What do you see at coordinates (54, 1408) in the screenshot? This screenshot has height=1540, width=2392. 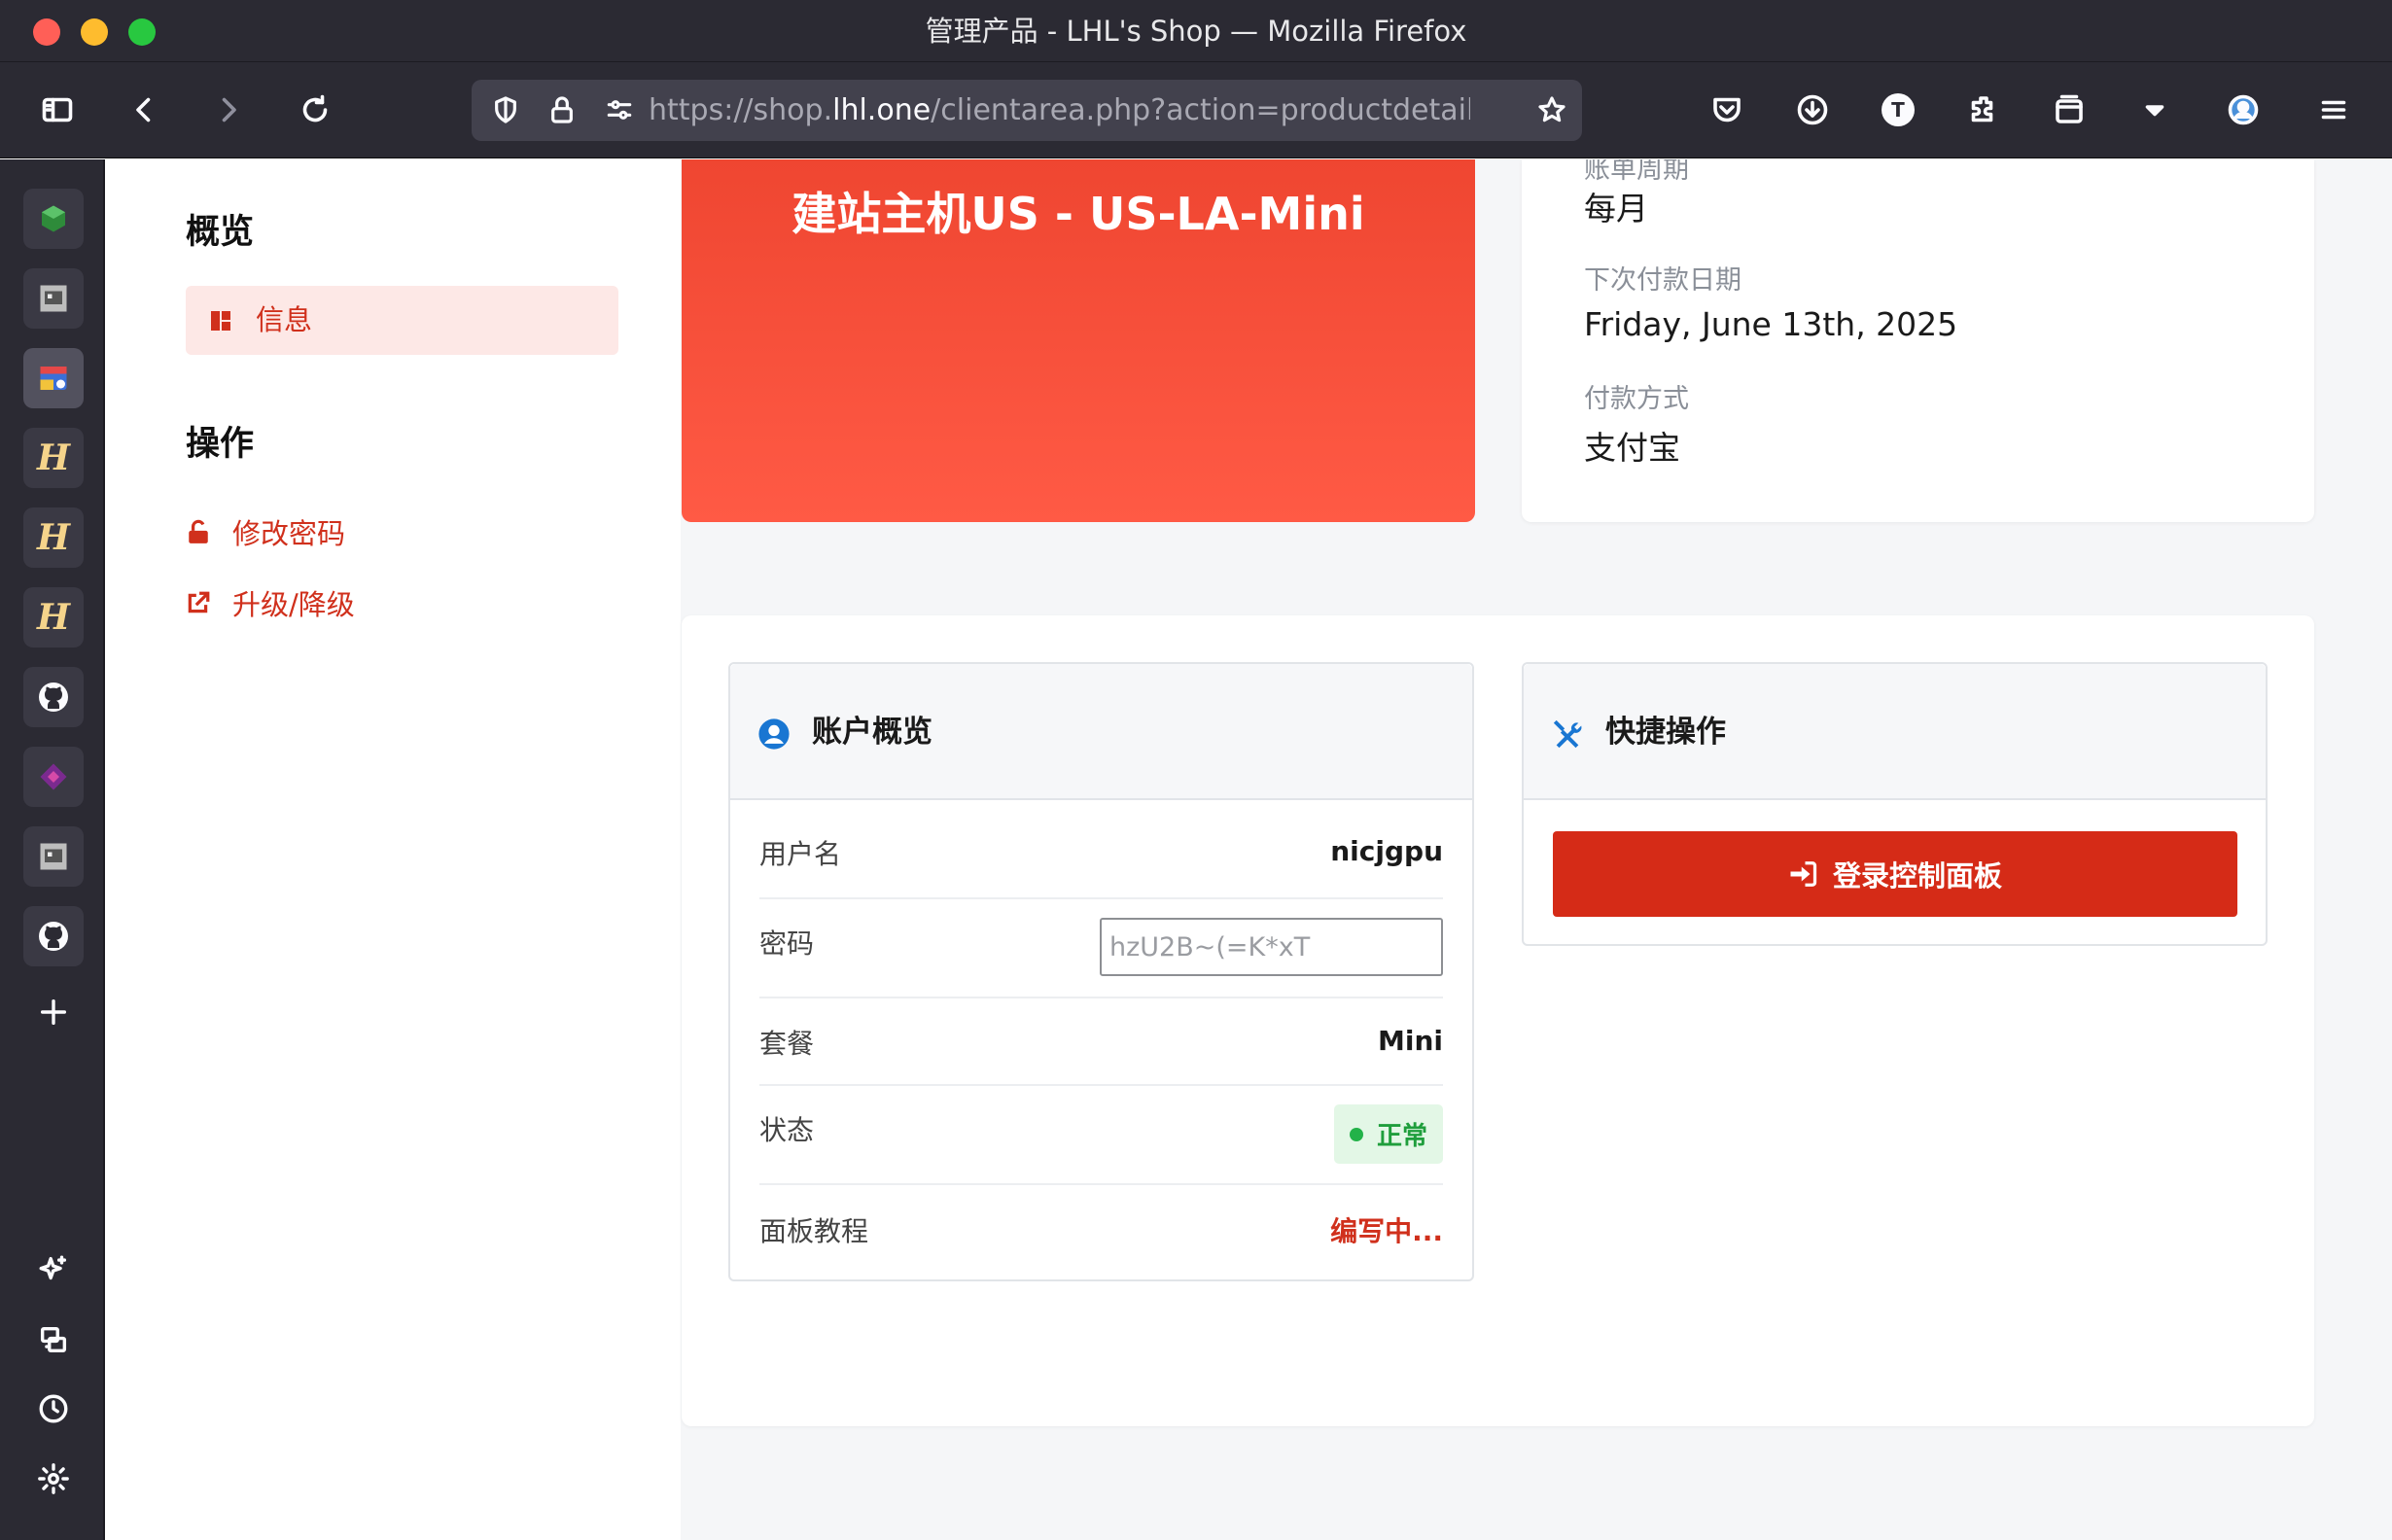 I see `history-icon` at bounding box center [54, 1408].